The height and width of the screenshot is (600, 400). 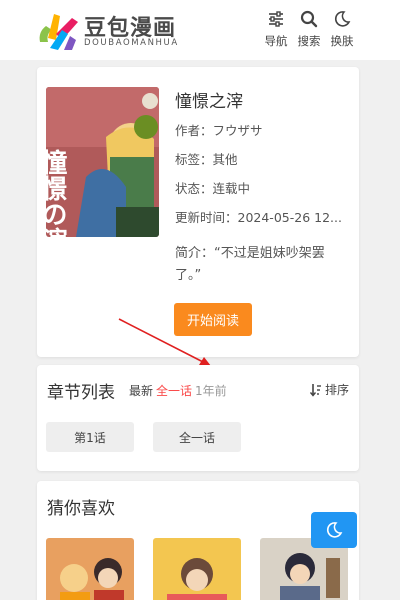 I want to click on latest-chapter-link: 全一话, so click(x=174, y=391).